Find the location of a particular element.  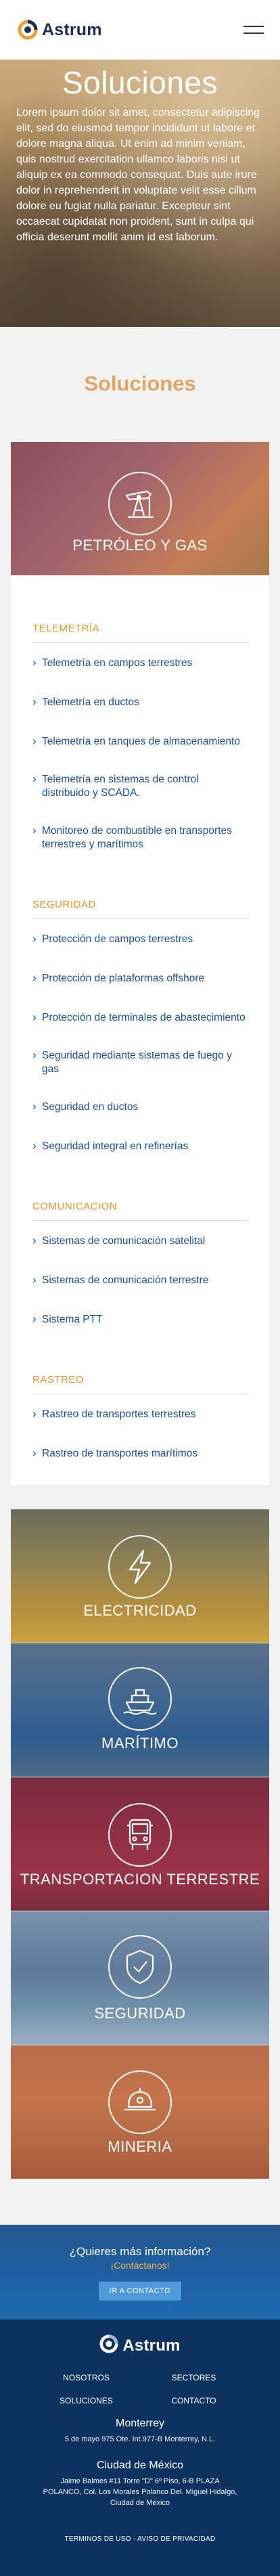

legal-links: TERMINOS DE USO - AVISO DE PRIVACIDAD is located at coordinates (140, 2539).